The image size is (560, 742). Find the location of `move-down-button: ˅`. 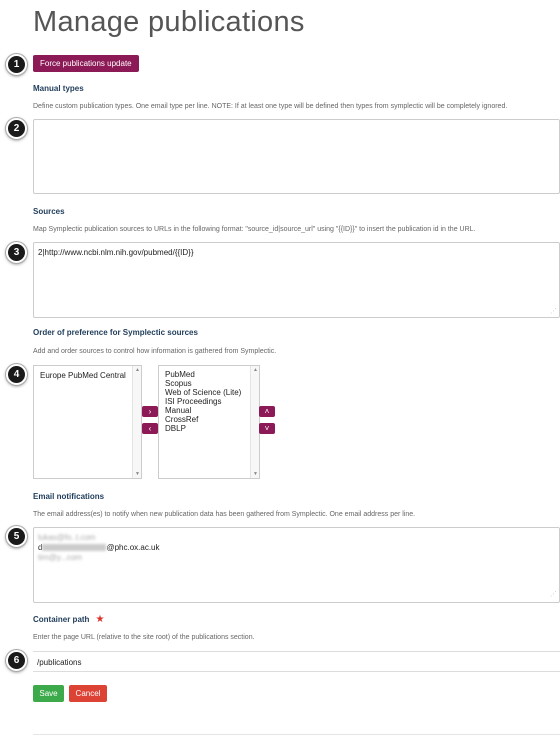

move-down-button: ˅ is located at coordinates (267, 428).